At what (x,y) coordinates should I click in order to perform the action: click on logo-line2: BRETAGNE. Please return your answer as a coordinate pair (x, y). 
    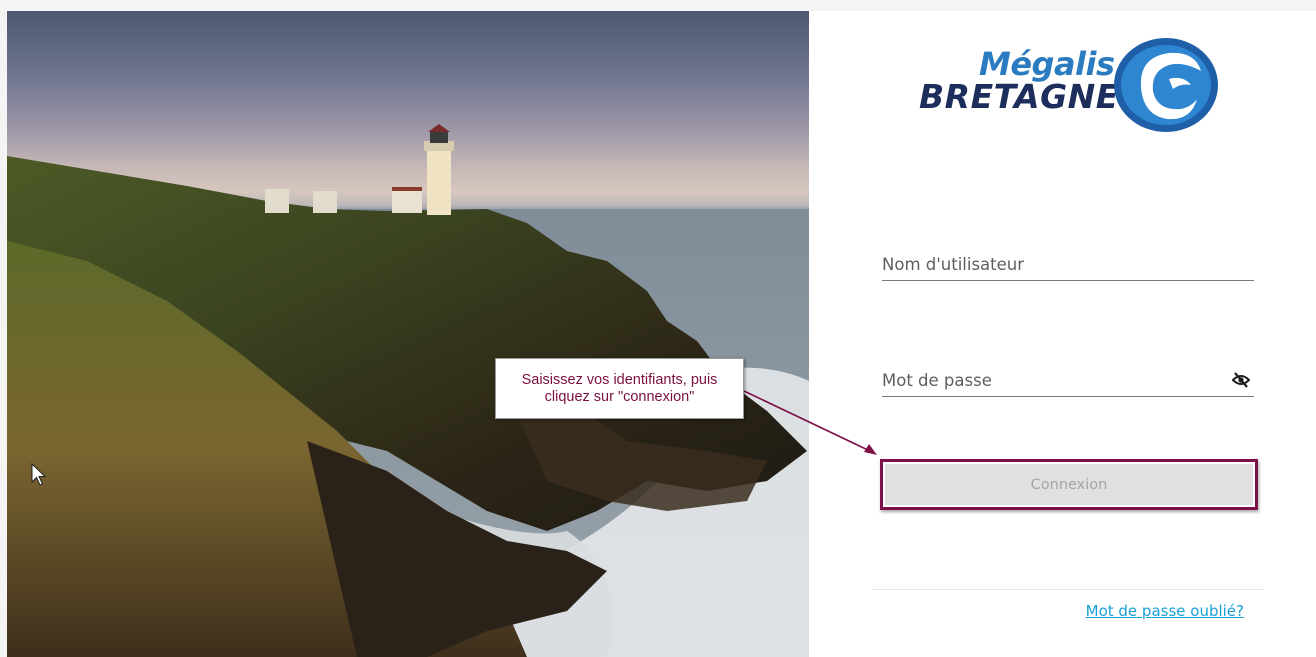
    Looking at the image, I should click on (1019, 96).